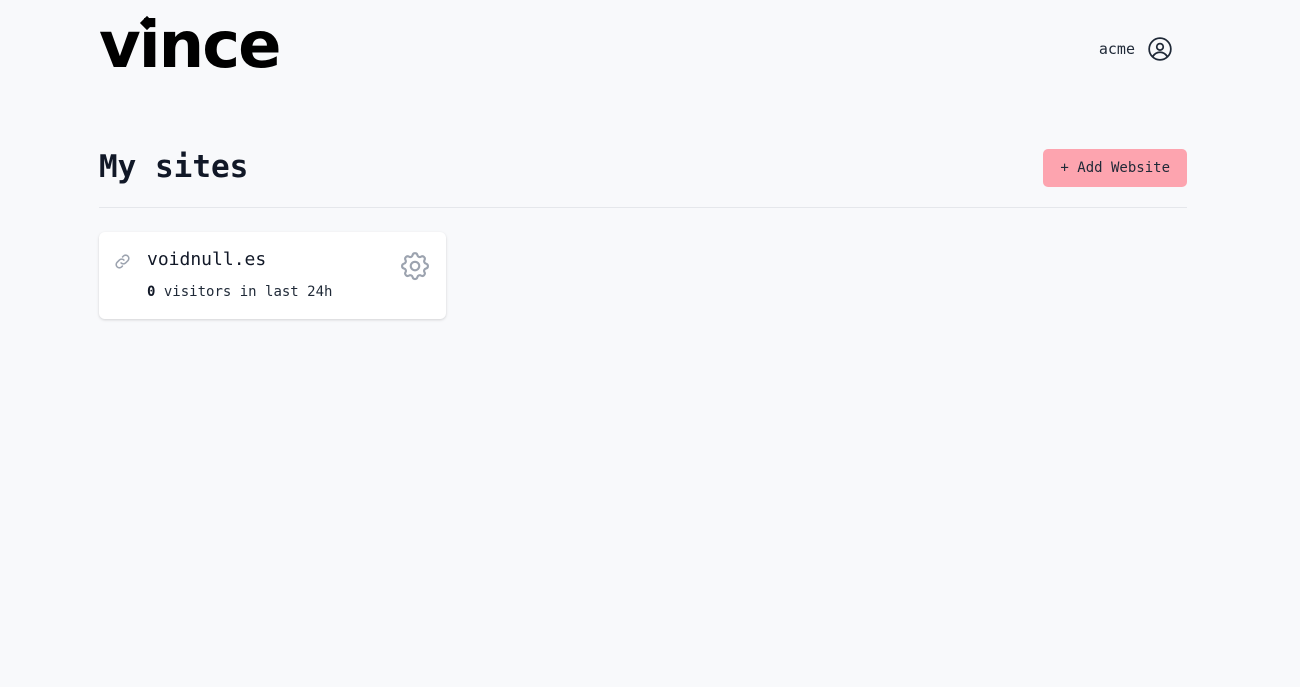 The width and height of the screenshot is (1300, 687). I want to click on gear-icon, so click(415, 268).